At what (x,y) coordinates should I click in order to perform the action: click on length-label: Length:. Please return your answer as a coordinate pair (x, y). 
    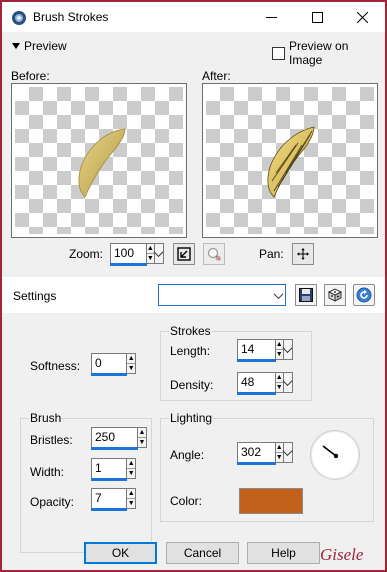
    Looking at the image, I should click on (190, 351).